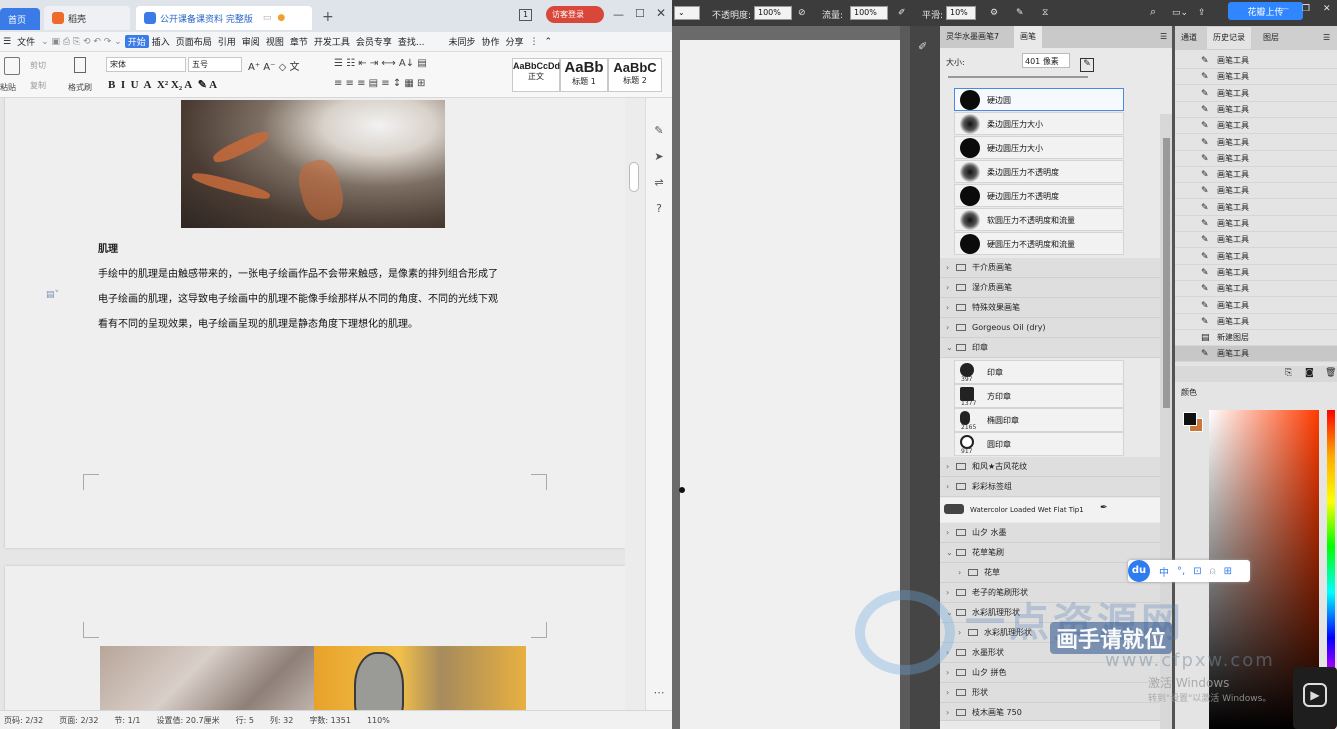 The width and height of the screenshot is (1337, 729). Describe the element at coordinates (659, 131) in the screenshot. I see `pen-icon: ✎` at that location.